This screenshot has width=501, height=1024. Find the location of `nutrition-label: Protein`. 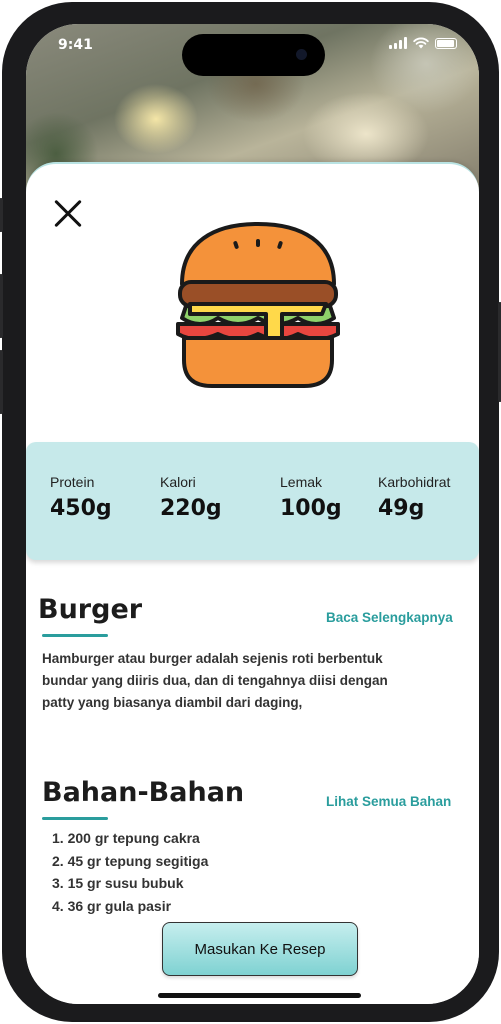

nutrition-label: Protein is located at coordinates (72, 482).